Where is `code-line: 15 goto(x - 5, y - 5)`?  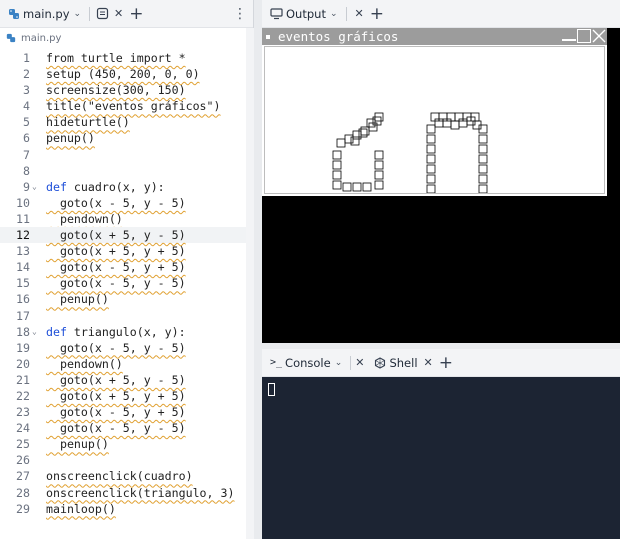
code-line: 15 goto(x - 5, y - 5) is located at coordinates (123, 283).